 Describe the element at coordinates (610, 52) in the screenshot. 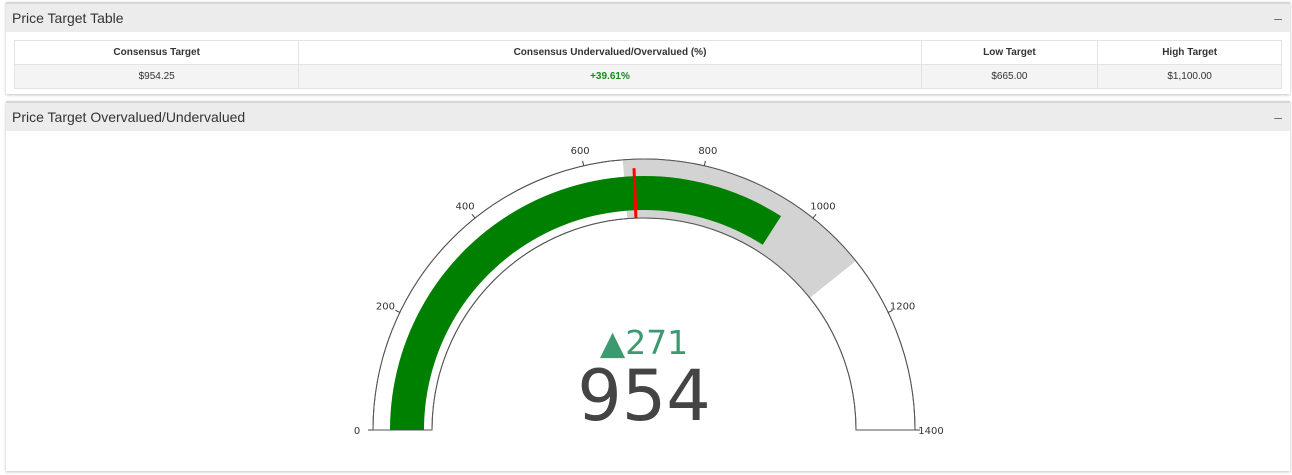

I see `header-consensus-pct: Consensus Undervalued/Overvalued (%)` at that location.